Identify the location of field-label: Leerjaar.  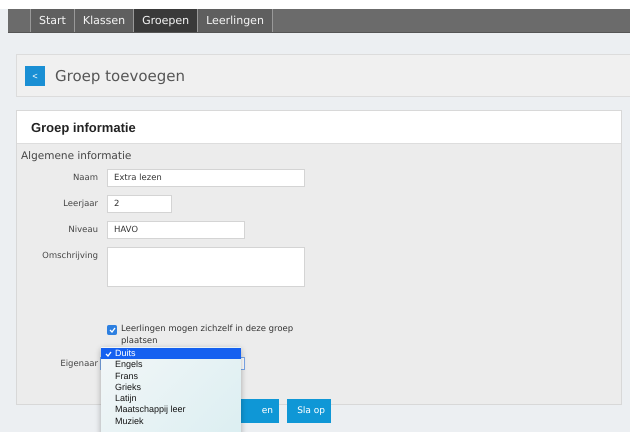
(80, 203).